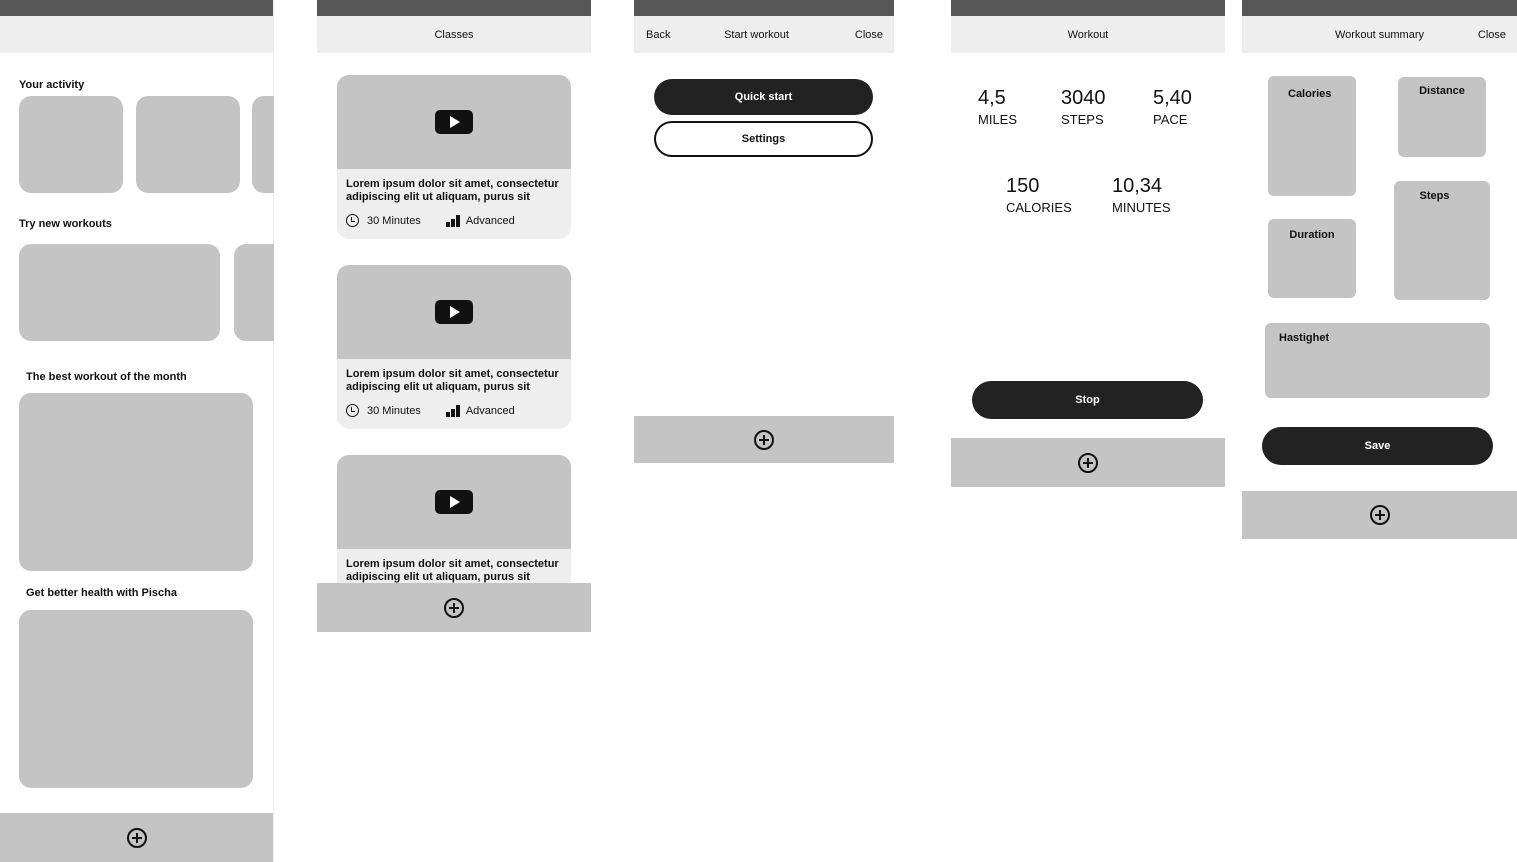 This screenshot has height=862, width=1517. I want to click on start-workout-header: Back Start workout Close, so click(764, 34).